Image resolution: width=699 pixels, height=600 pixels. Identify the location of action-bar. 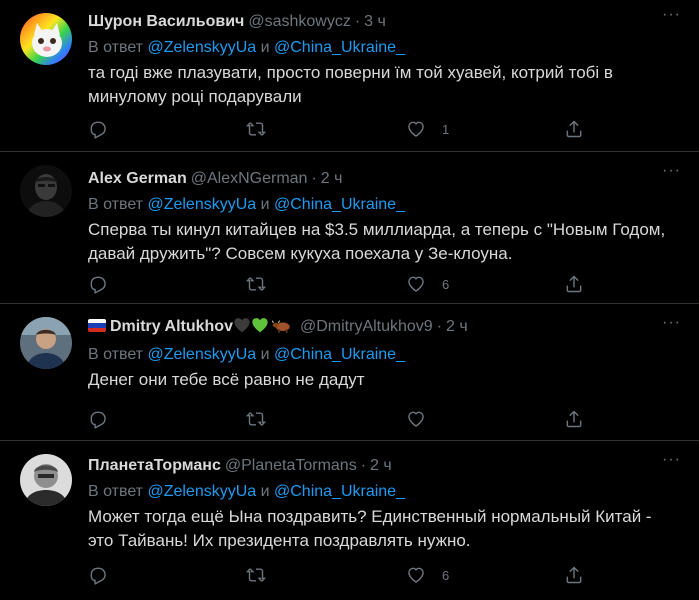
(368, 420).